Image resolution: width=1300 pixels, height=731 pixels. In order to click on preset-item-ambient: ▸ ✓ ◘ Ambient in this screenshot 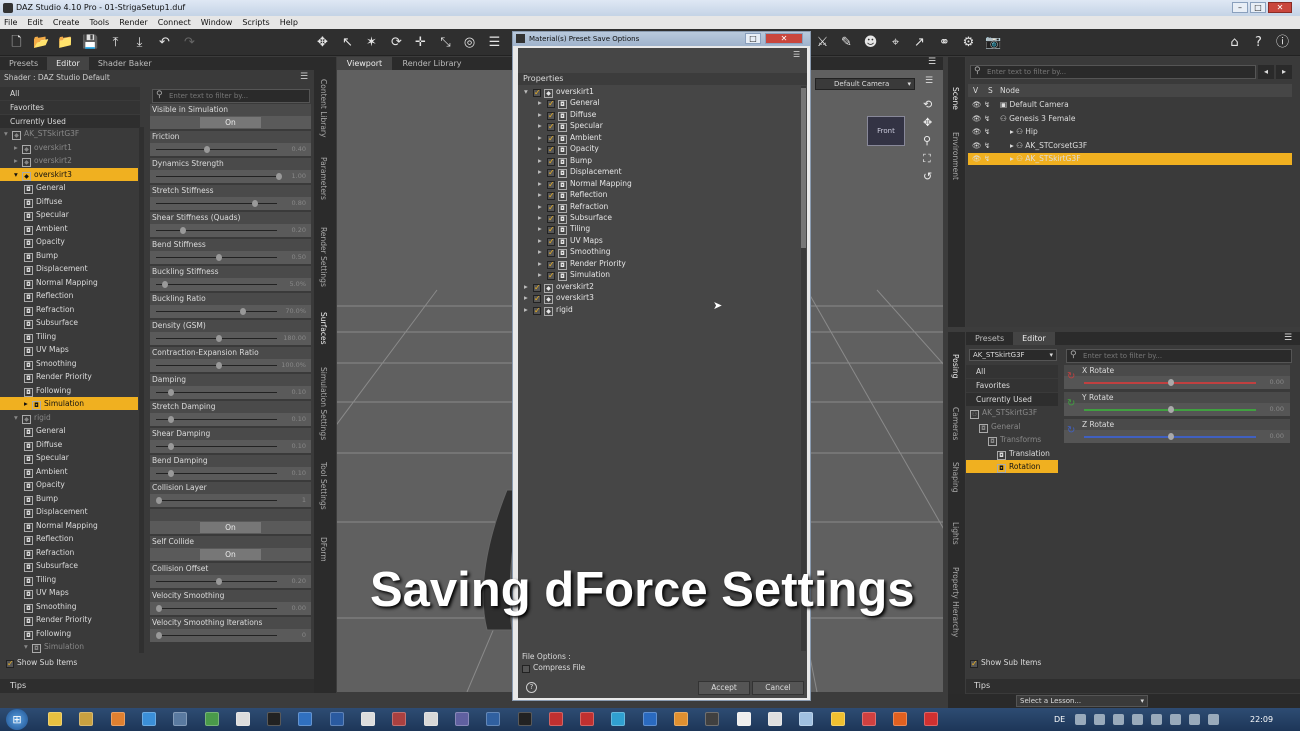, I will do `click(570, 138)`.